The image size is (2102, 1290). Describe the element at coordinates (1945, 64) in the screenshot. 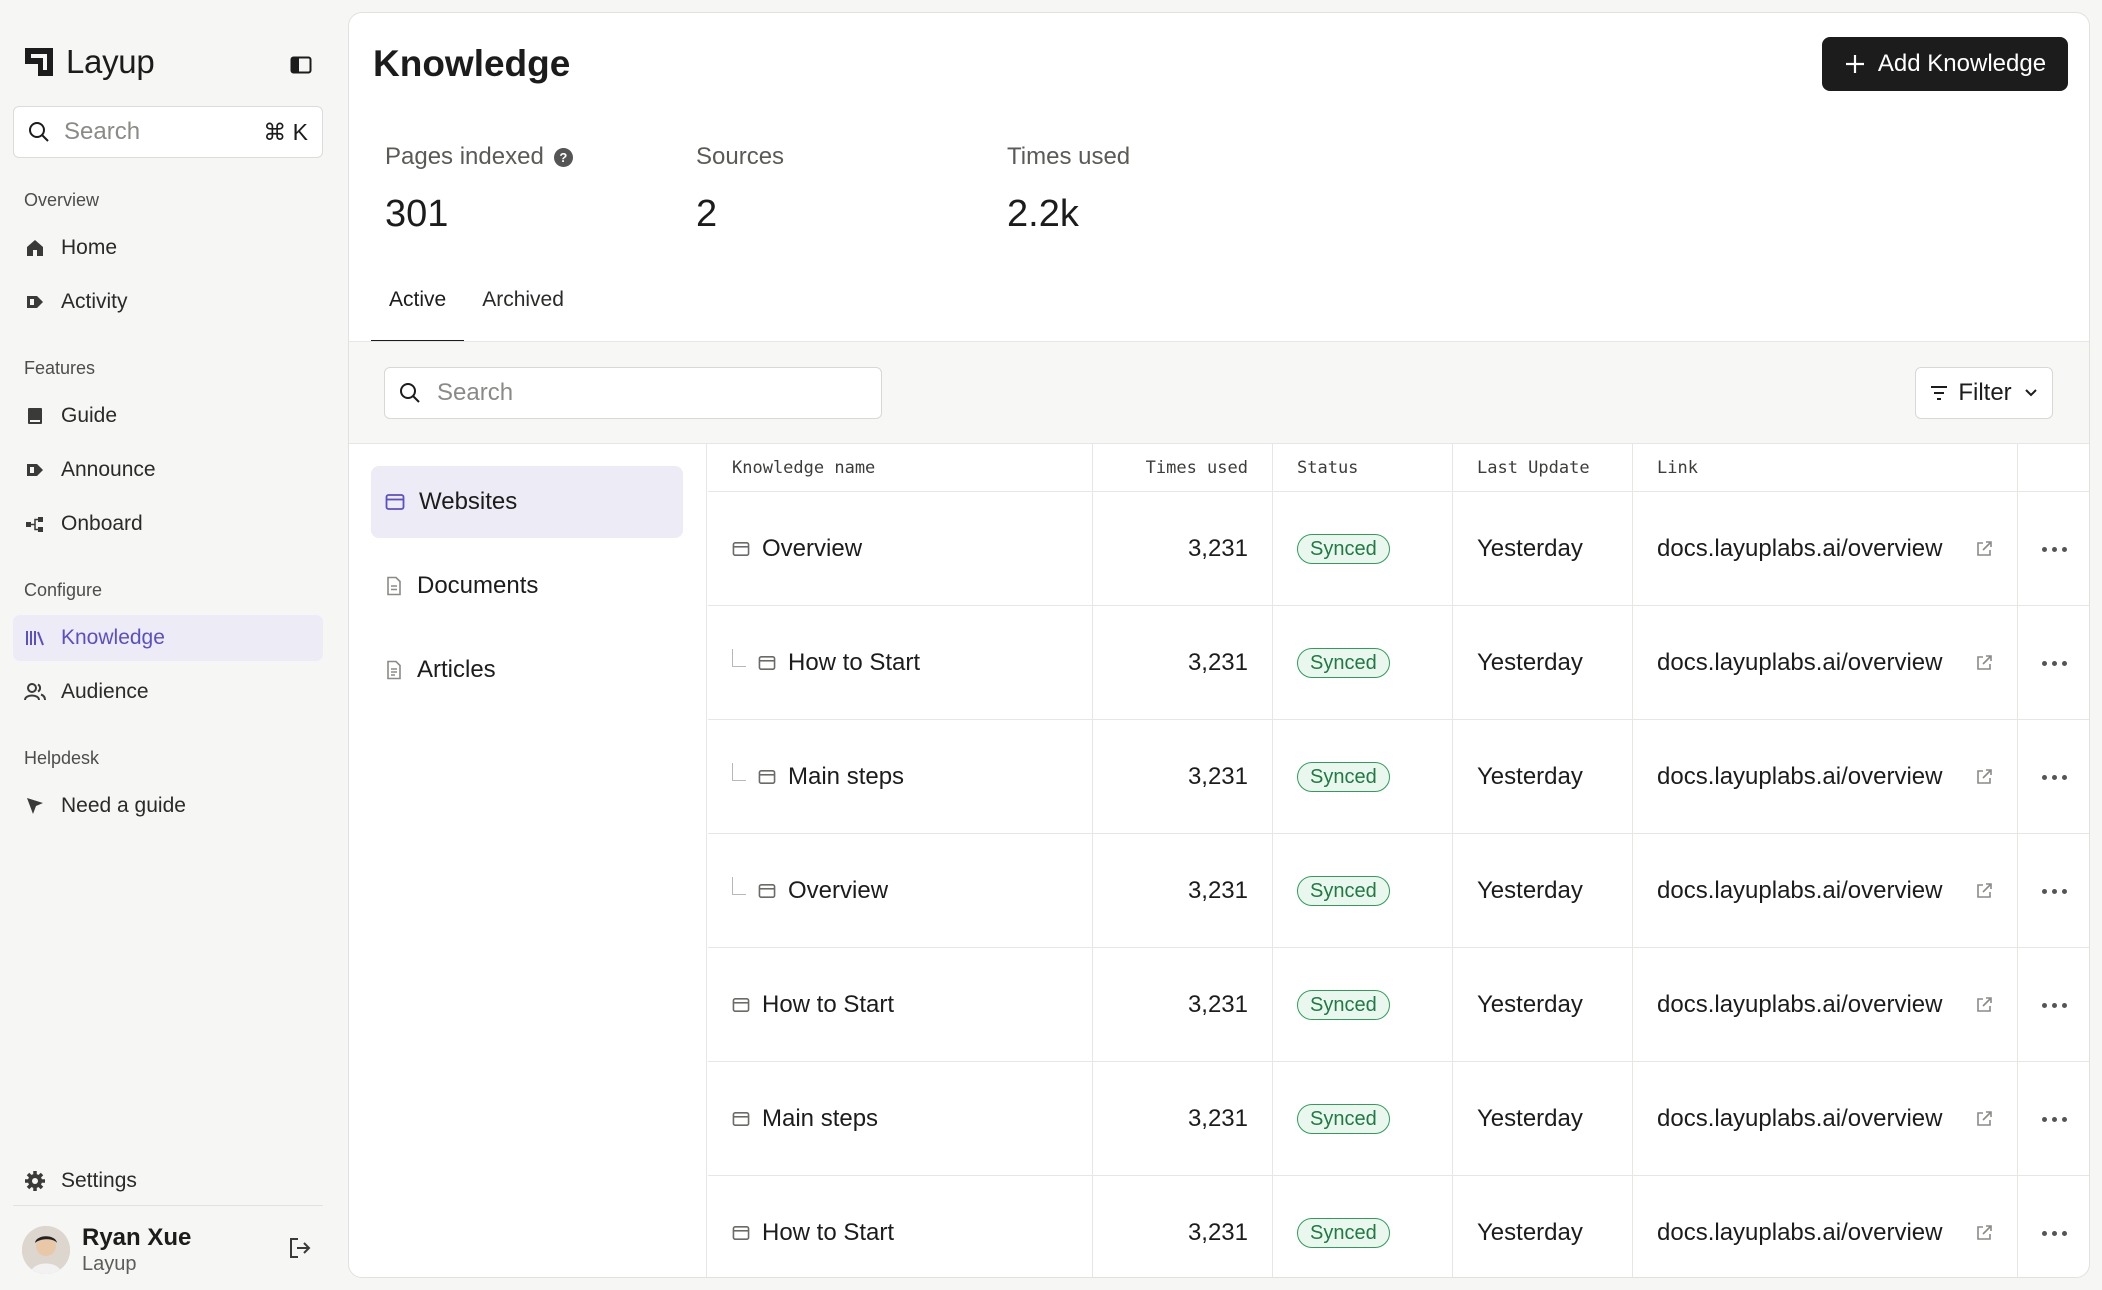

I see `add-knowledge-button: Add Knowledge` at that location.